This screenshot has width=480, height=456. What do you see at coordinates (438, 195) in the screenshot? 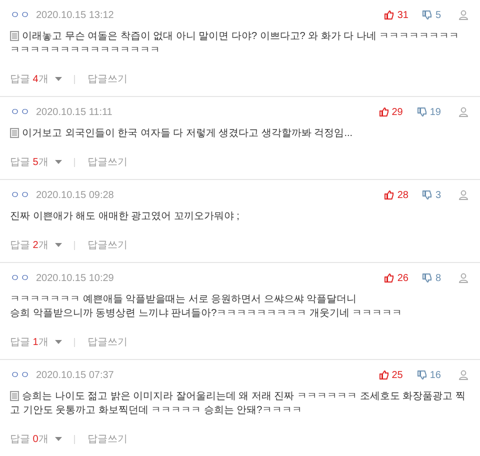
I see `dislike-count: 3` at bounding box center [438, 195].